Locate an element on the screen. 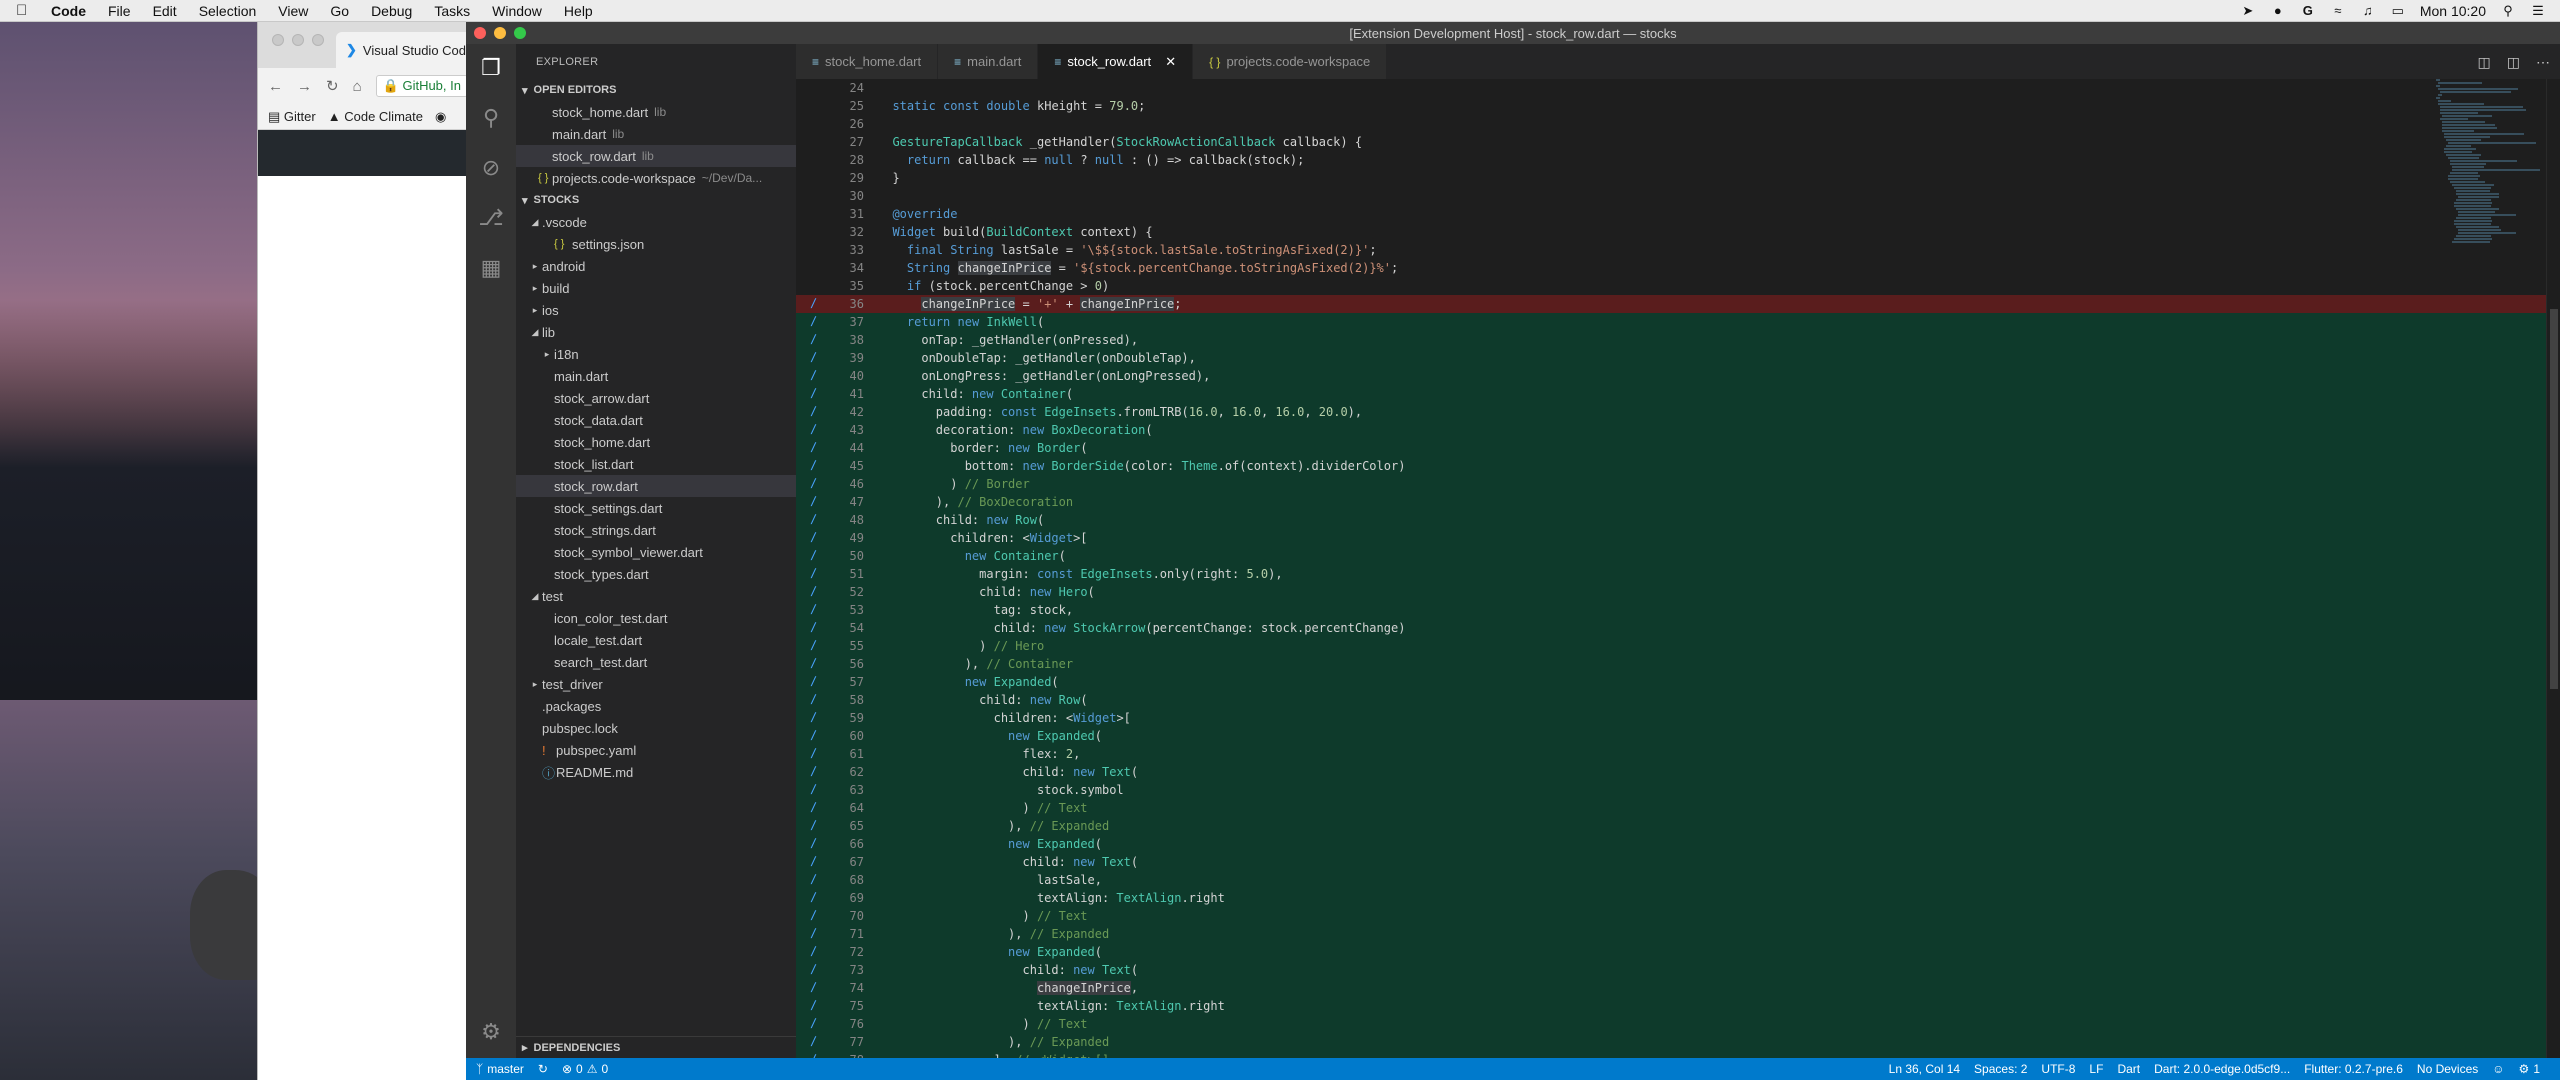  editor-tab: { } projects.code-workspace is located at coordinates (1290, 61).